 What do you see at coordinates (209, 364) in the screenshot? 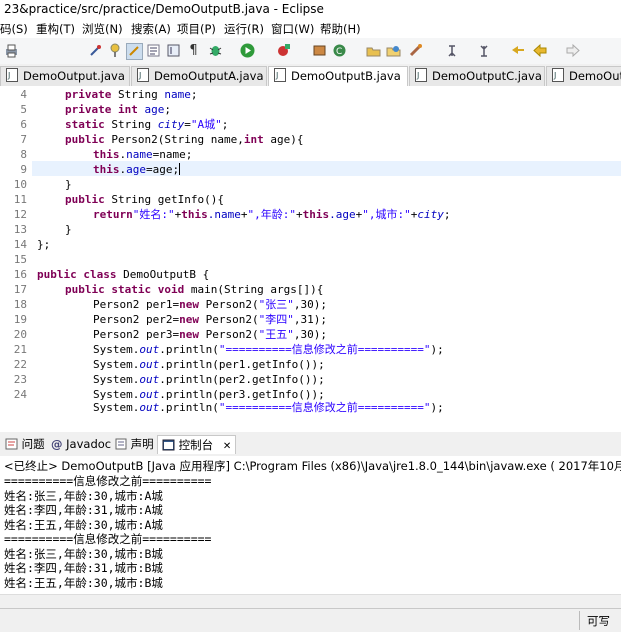
I see `code-line: System.out.println(per1.getInfo());` at bounding box center [209, 364].